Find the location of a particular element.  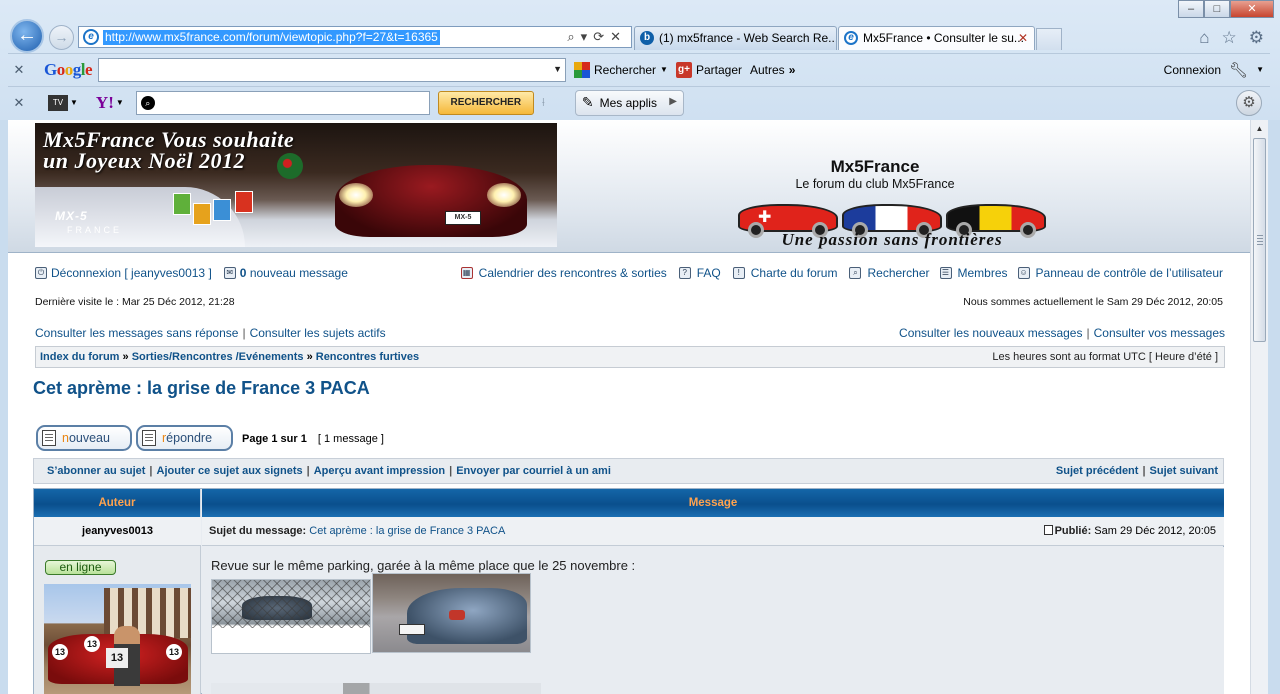

avatar: 13 13 13 13 is located at coordinates (117, 639).